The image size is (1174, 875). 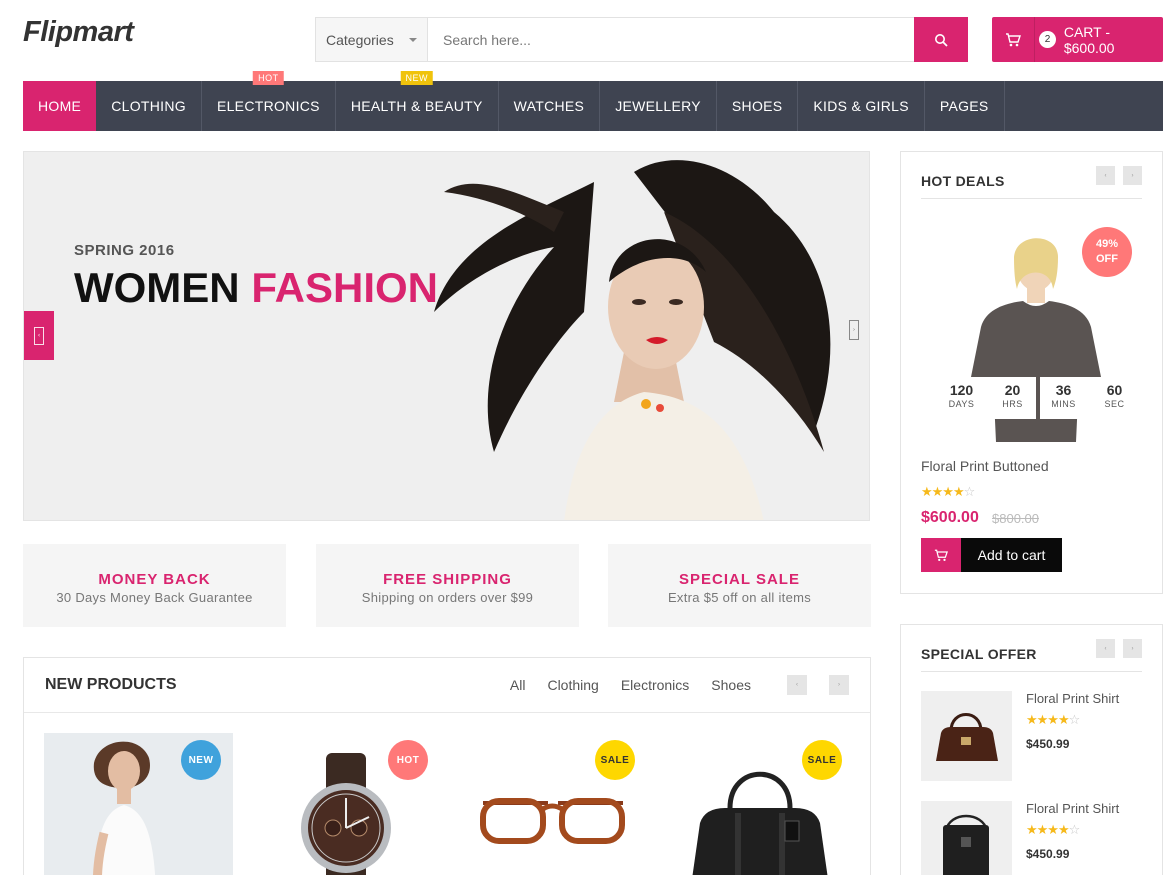 I want to click on nav-item-label: KIDS & GIRLS, so click(x=861, y=106).